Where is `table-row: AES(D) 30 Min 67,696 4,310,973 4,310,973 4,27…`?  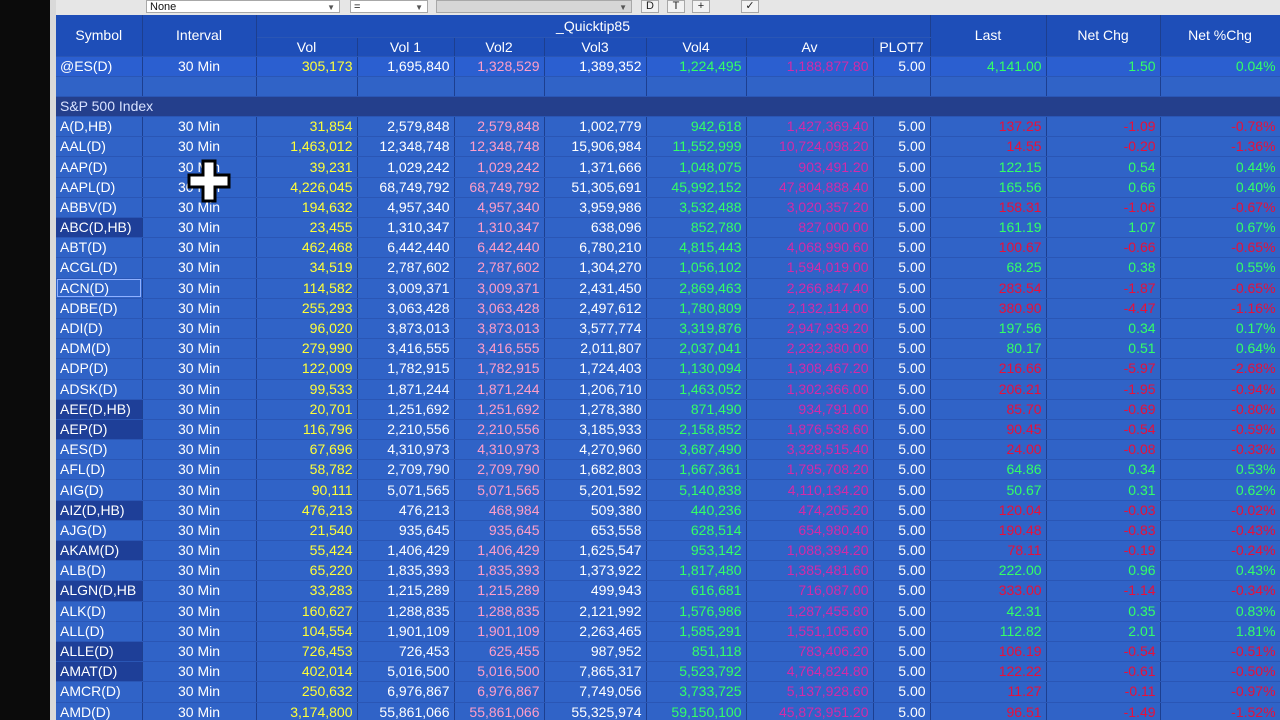 table-row: AES(D) 30 Min 67,696 4,310,973 4,310,973 4,27… is located at coordinates (668, 450).